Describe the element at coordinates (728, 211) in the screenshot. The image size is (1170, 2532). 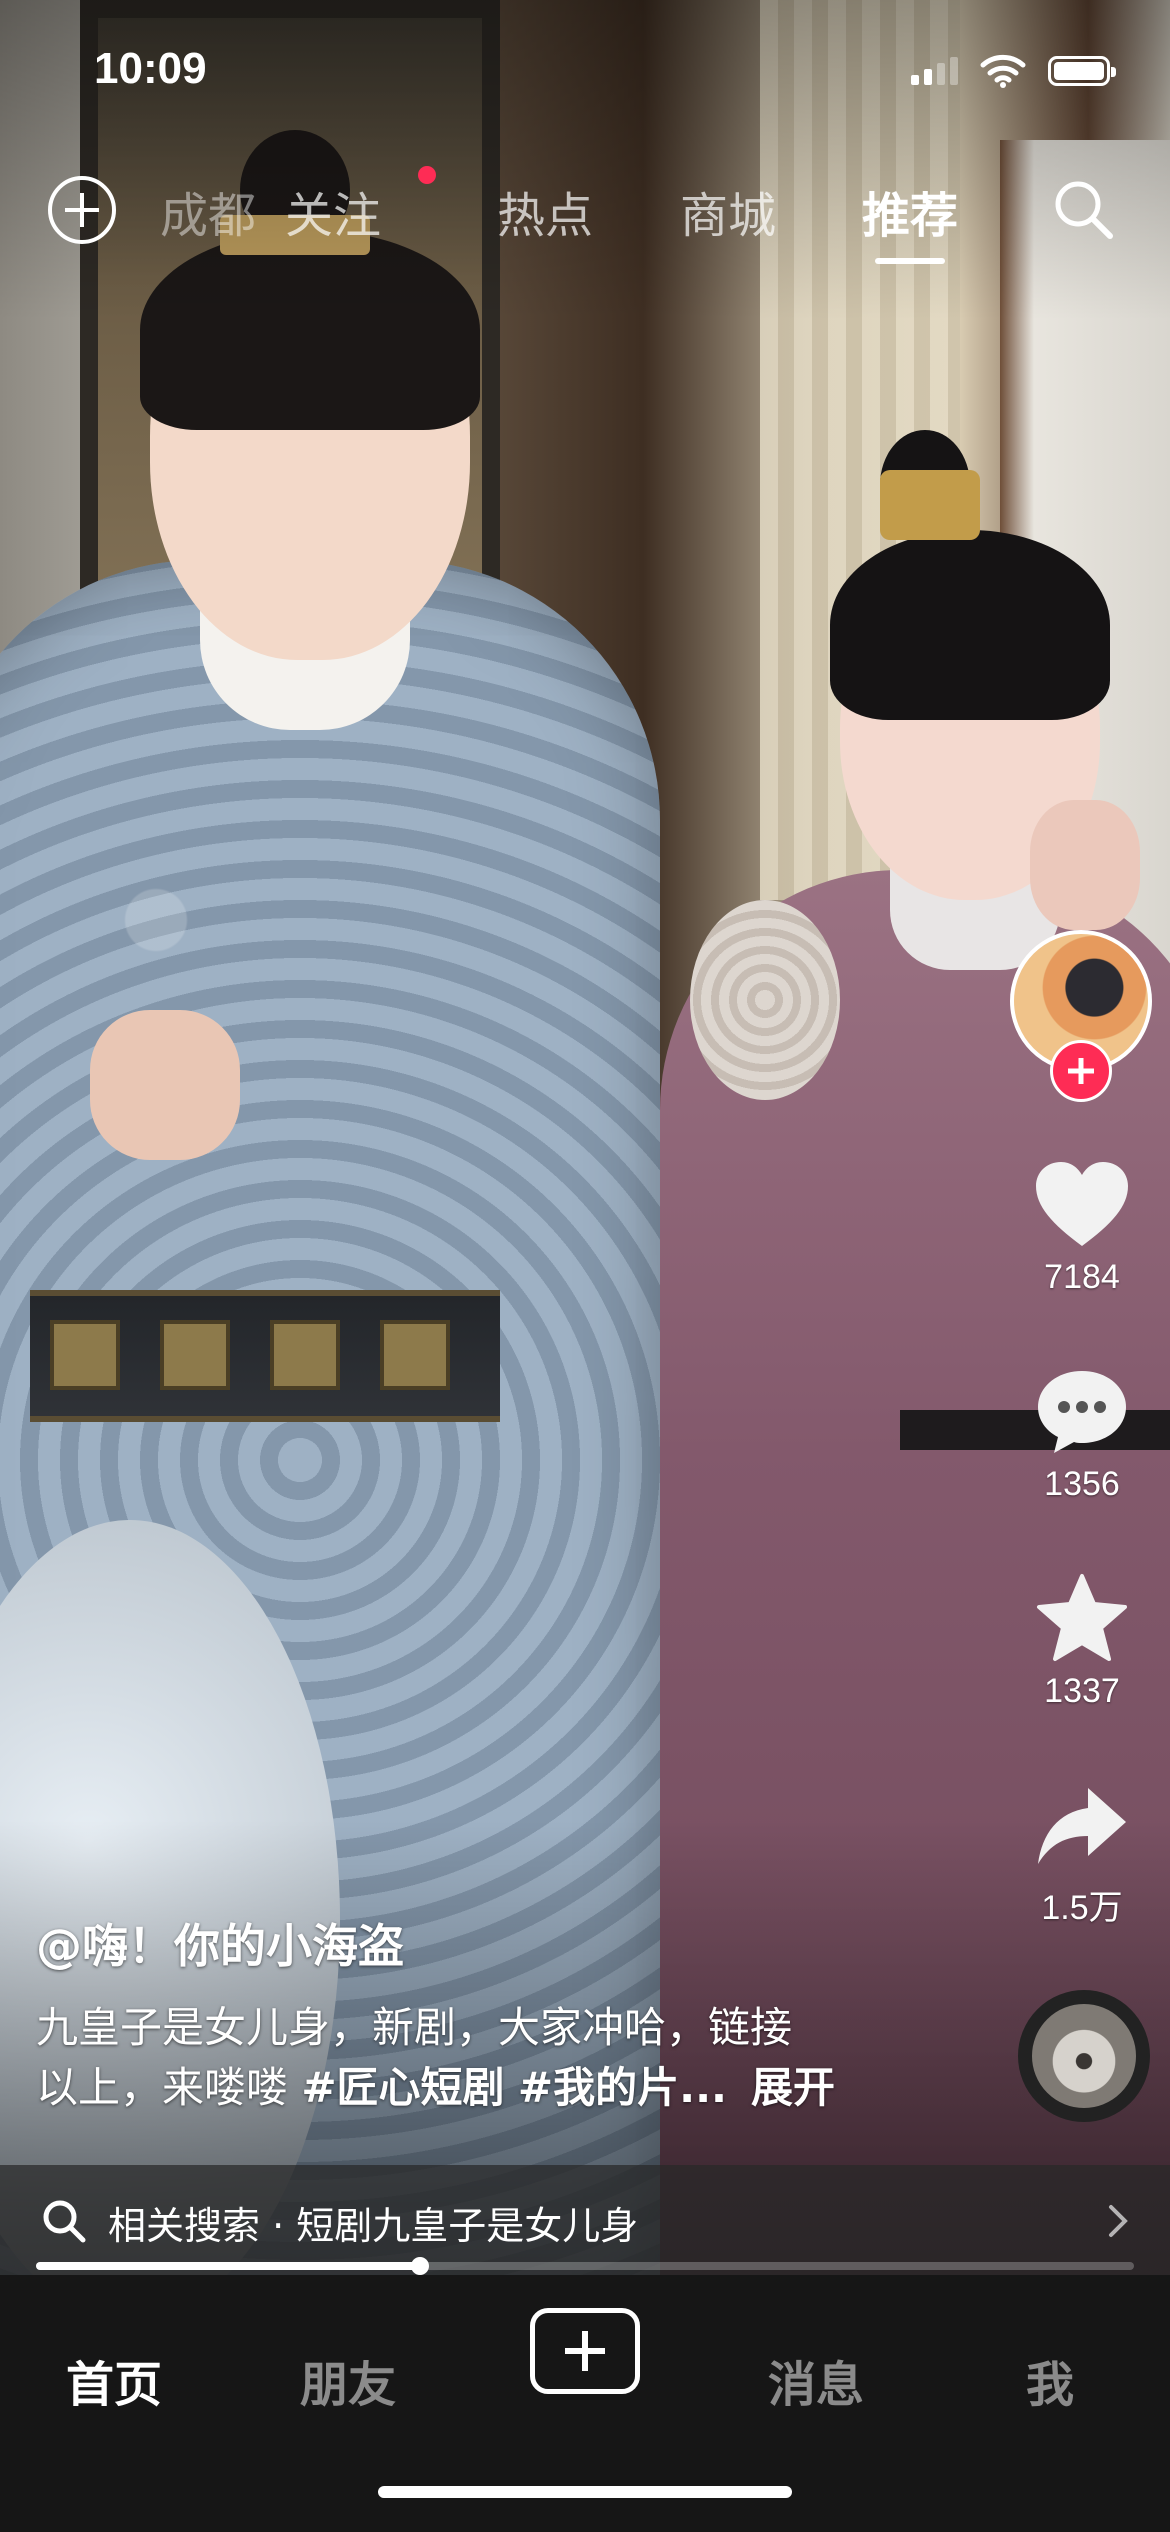
I see `tab-mall: 商城` at that location.